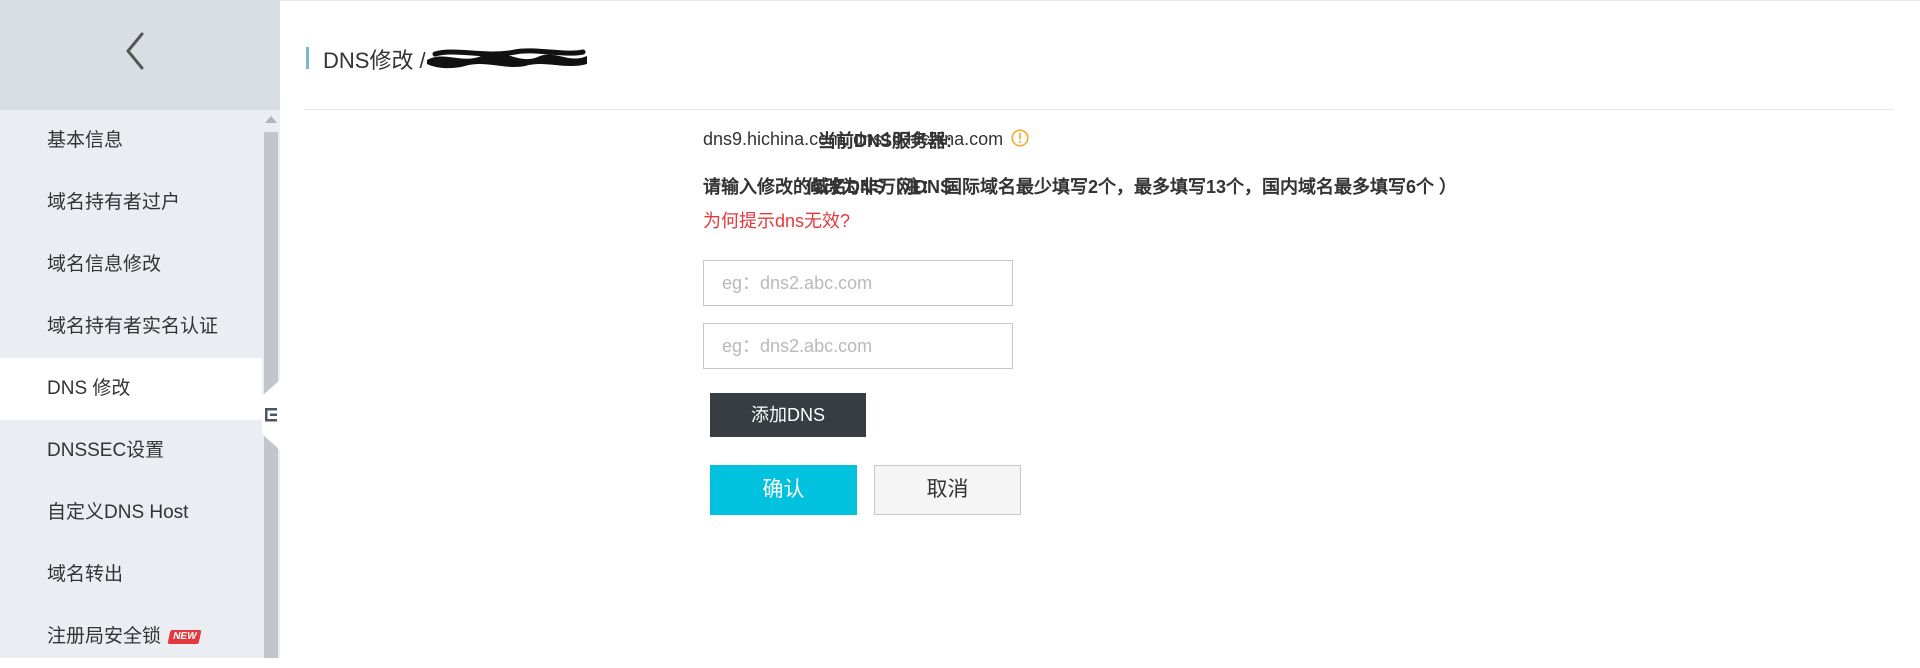 This screenshot has width=1920, height=668. Describe the element at coordinates (307, 58) in the screenshot. I see `title-accent-bar` at that location.